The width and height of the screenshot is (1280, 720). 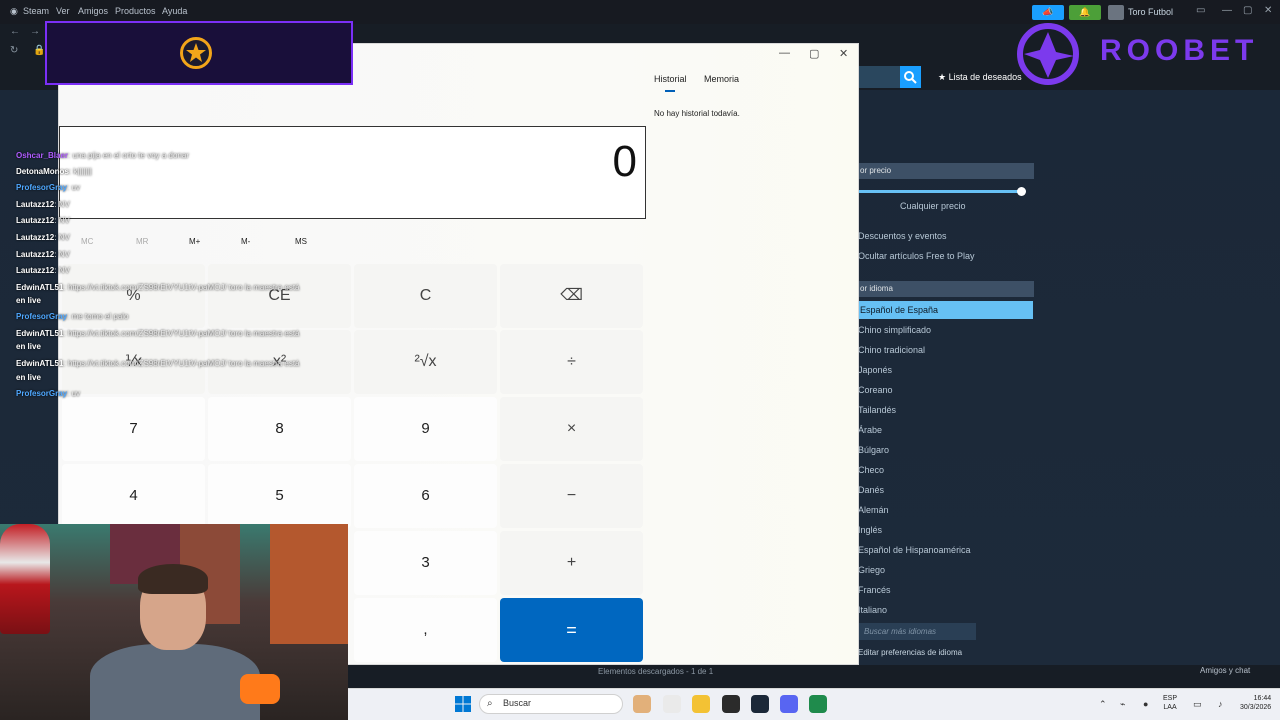 I want to click on language-option: Inglés, so click(x=870, y=530).